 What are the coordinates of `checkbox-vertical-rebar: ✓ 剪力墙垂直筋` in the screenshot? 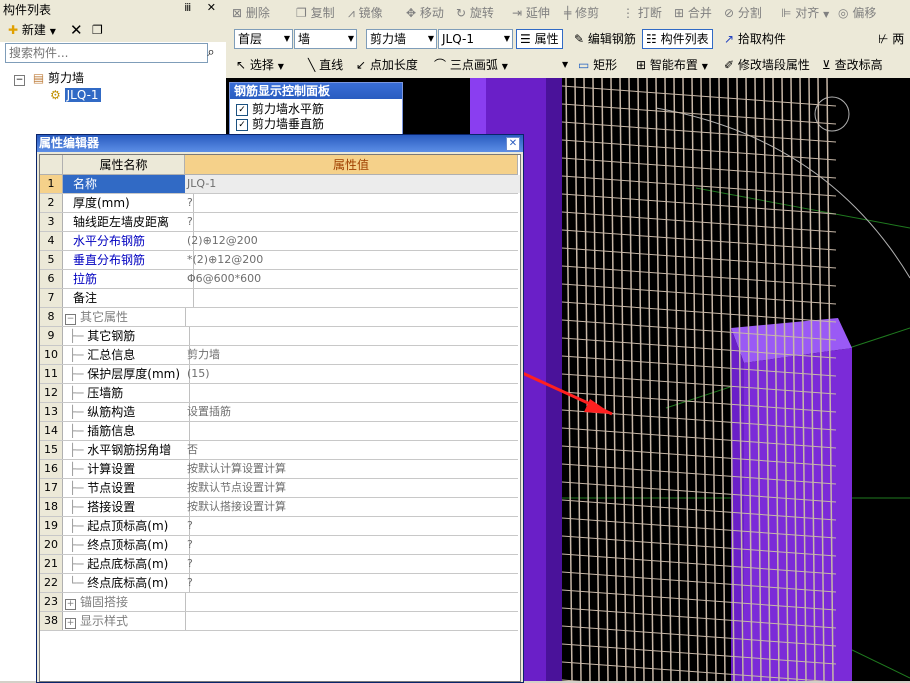 It's located at (280, 124).